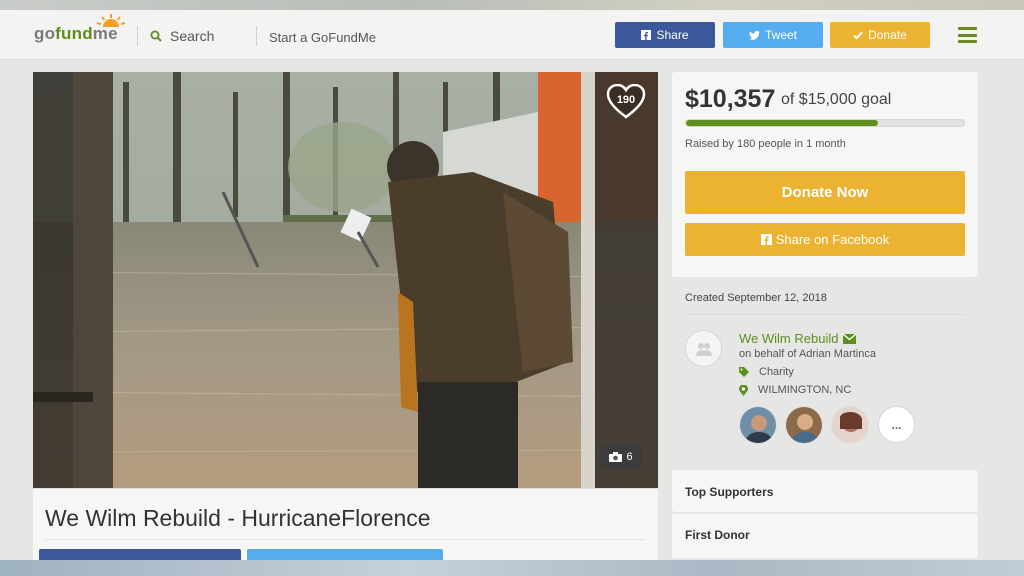  Describe the element at coordinates (967, 35) in the screenshot. I see `hamburger-menu-icon` at that location.